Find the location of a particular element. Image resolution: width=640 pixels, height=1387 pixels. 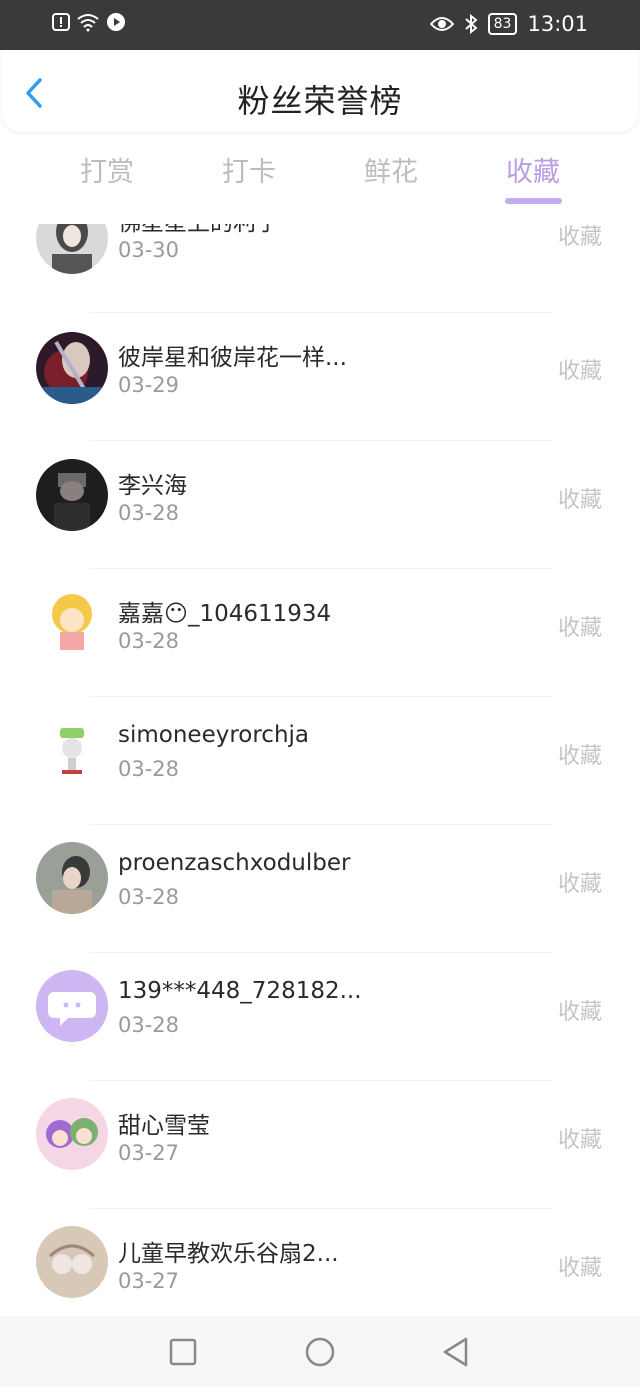

date: 03-29 is located at coordinates (149, 385).